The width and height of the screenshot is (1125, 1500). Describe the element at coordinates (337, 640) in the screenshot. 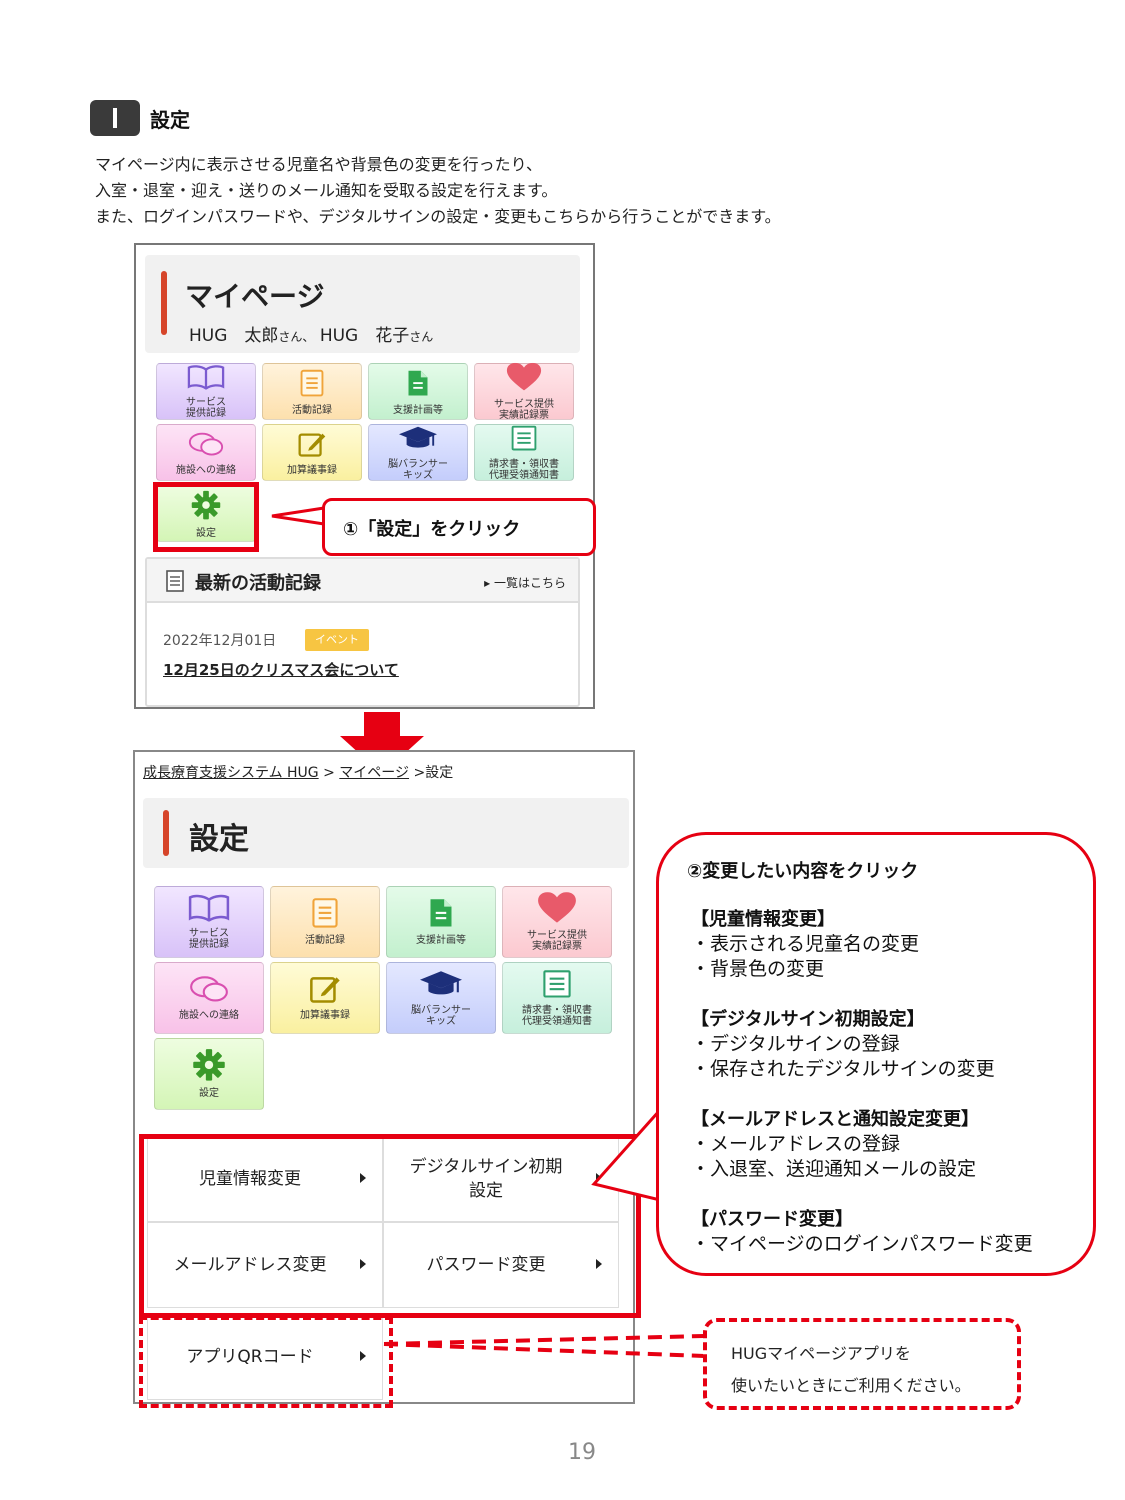

I see `event-badge: イベント` at that location.